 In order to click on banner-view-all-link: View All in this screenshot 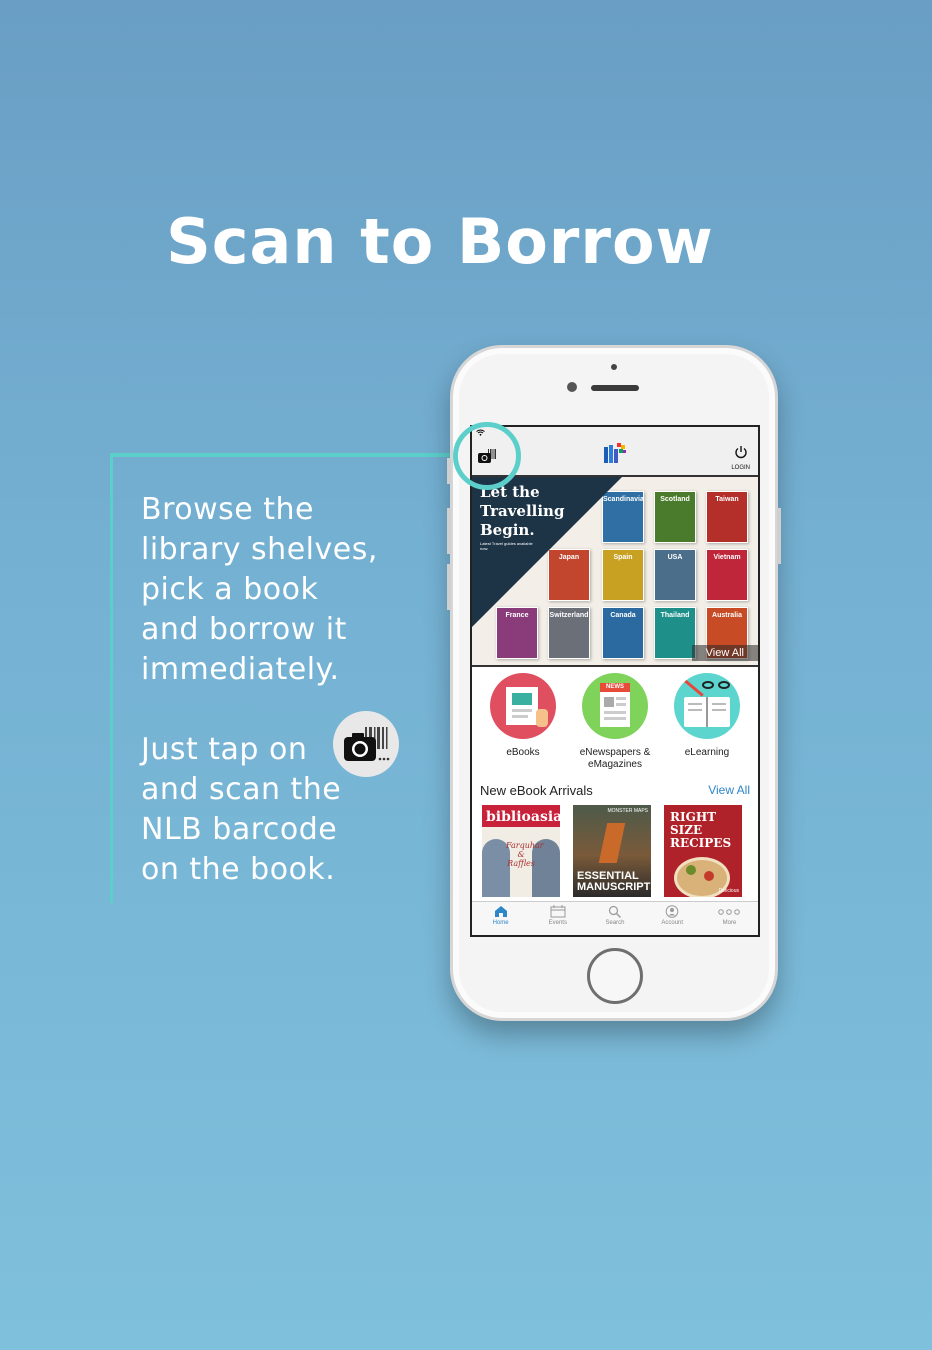, I will do `click(724, 653)`.